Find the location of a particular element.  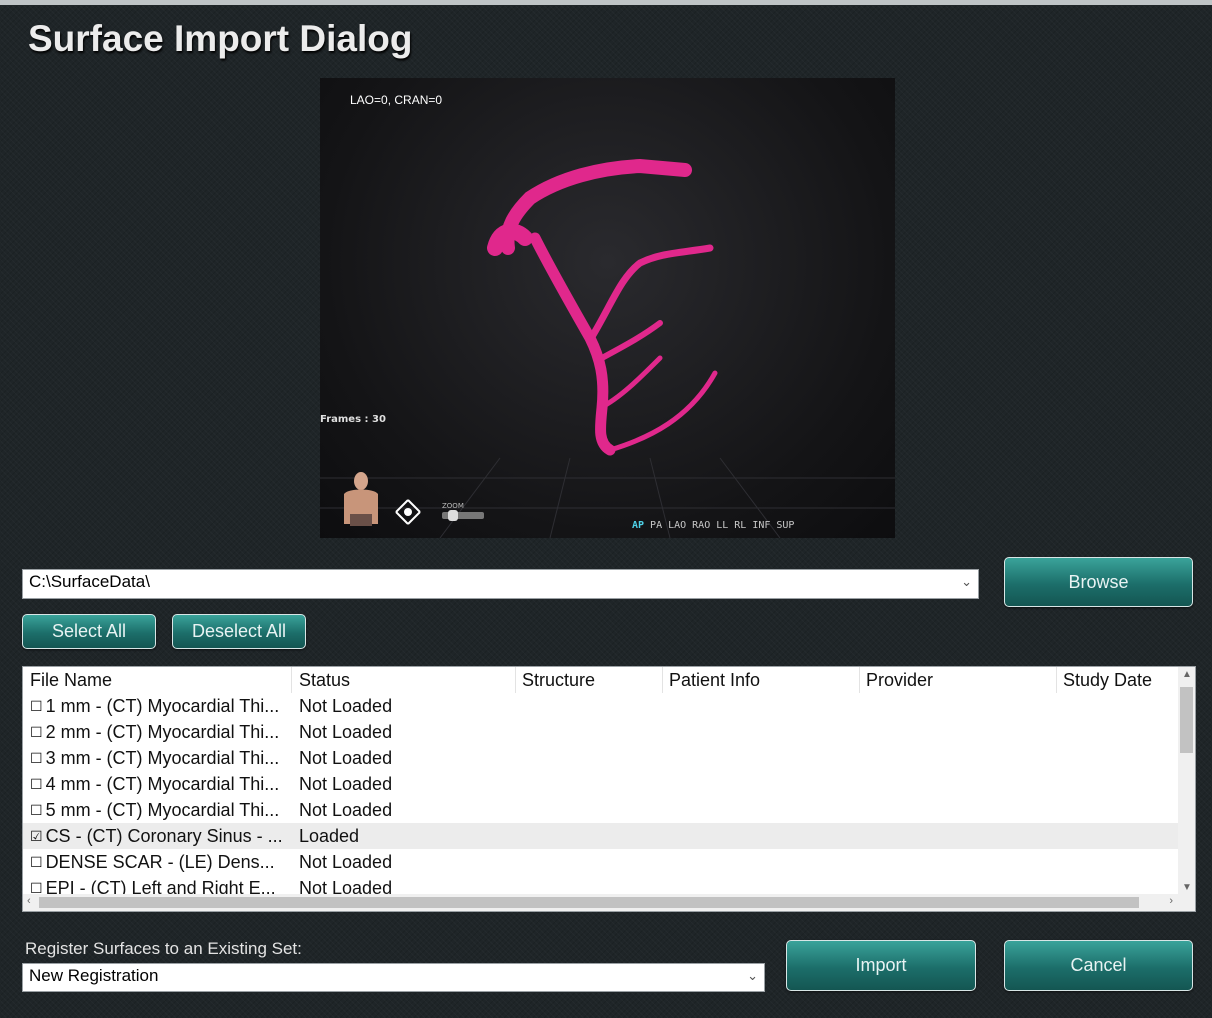

zoom-slider-knob is located at coordinates (453, 515).